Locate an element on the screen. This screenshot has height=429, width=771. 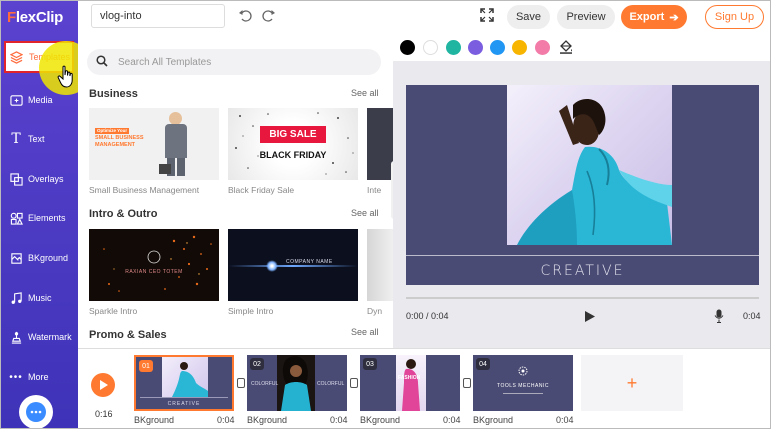
color-palette-bar is located at coordinates (581, 47).